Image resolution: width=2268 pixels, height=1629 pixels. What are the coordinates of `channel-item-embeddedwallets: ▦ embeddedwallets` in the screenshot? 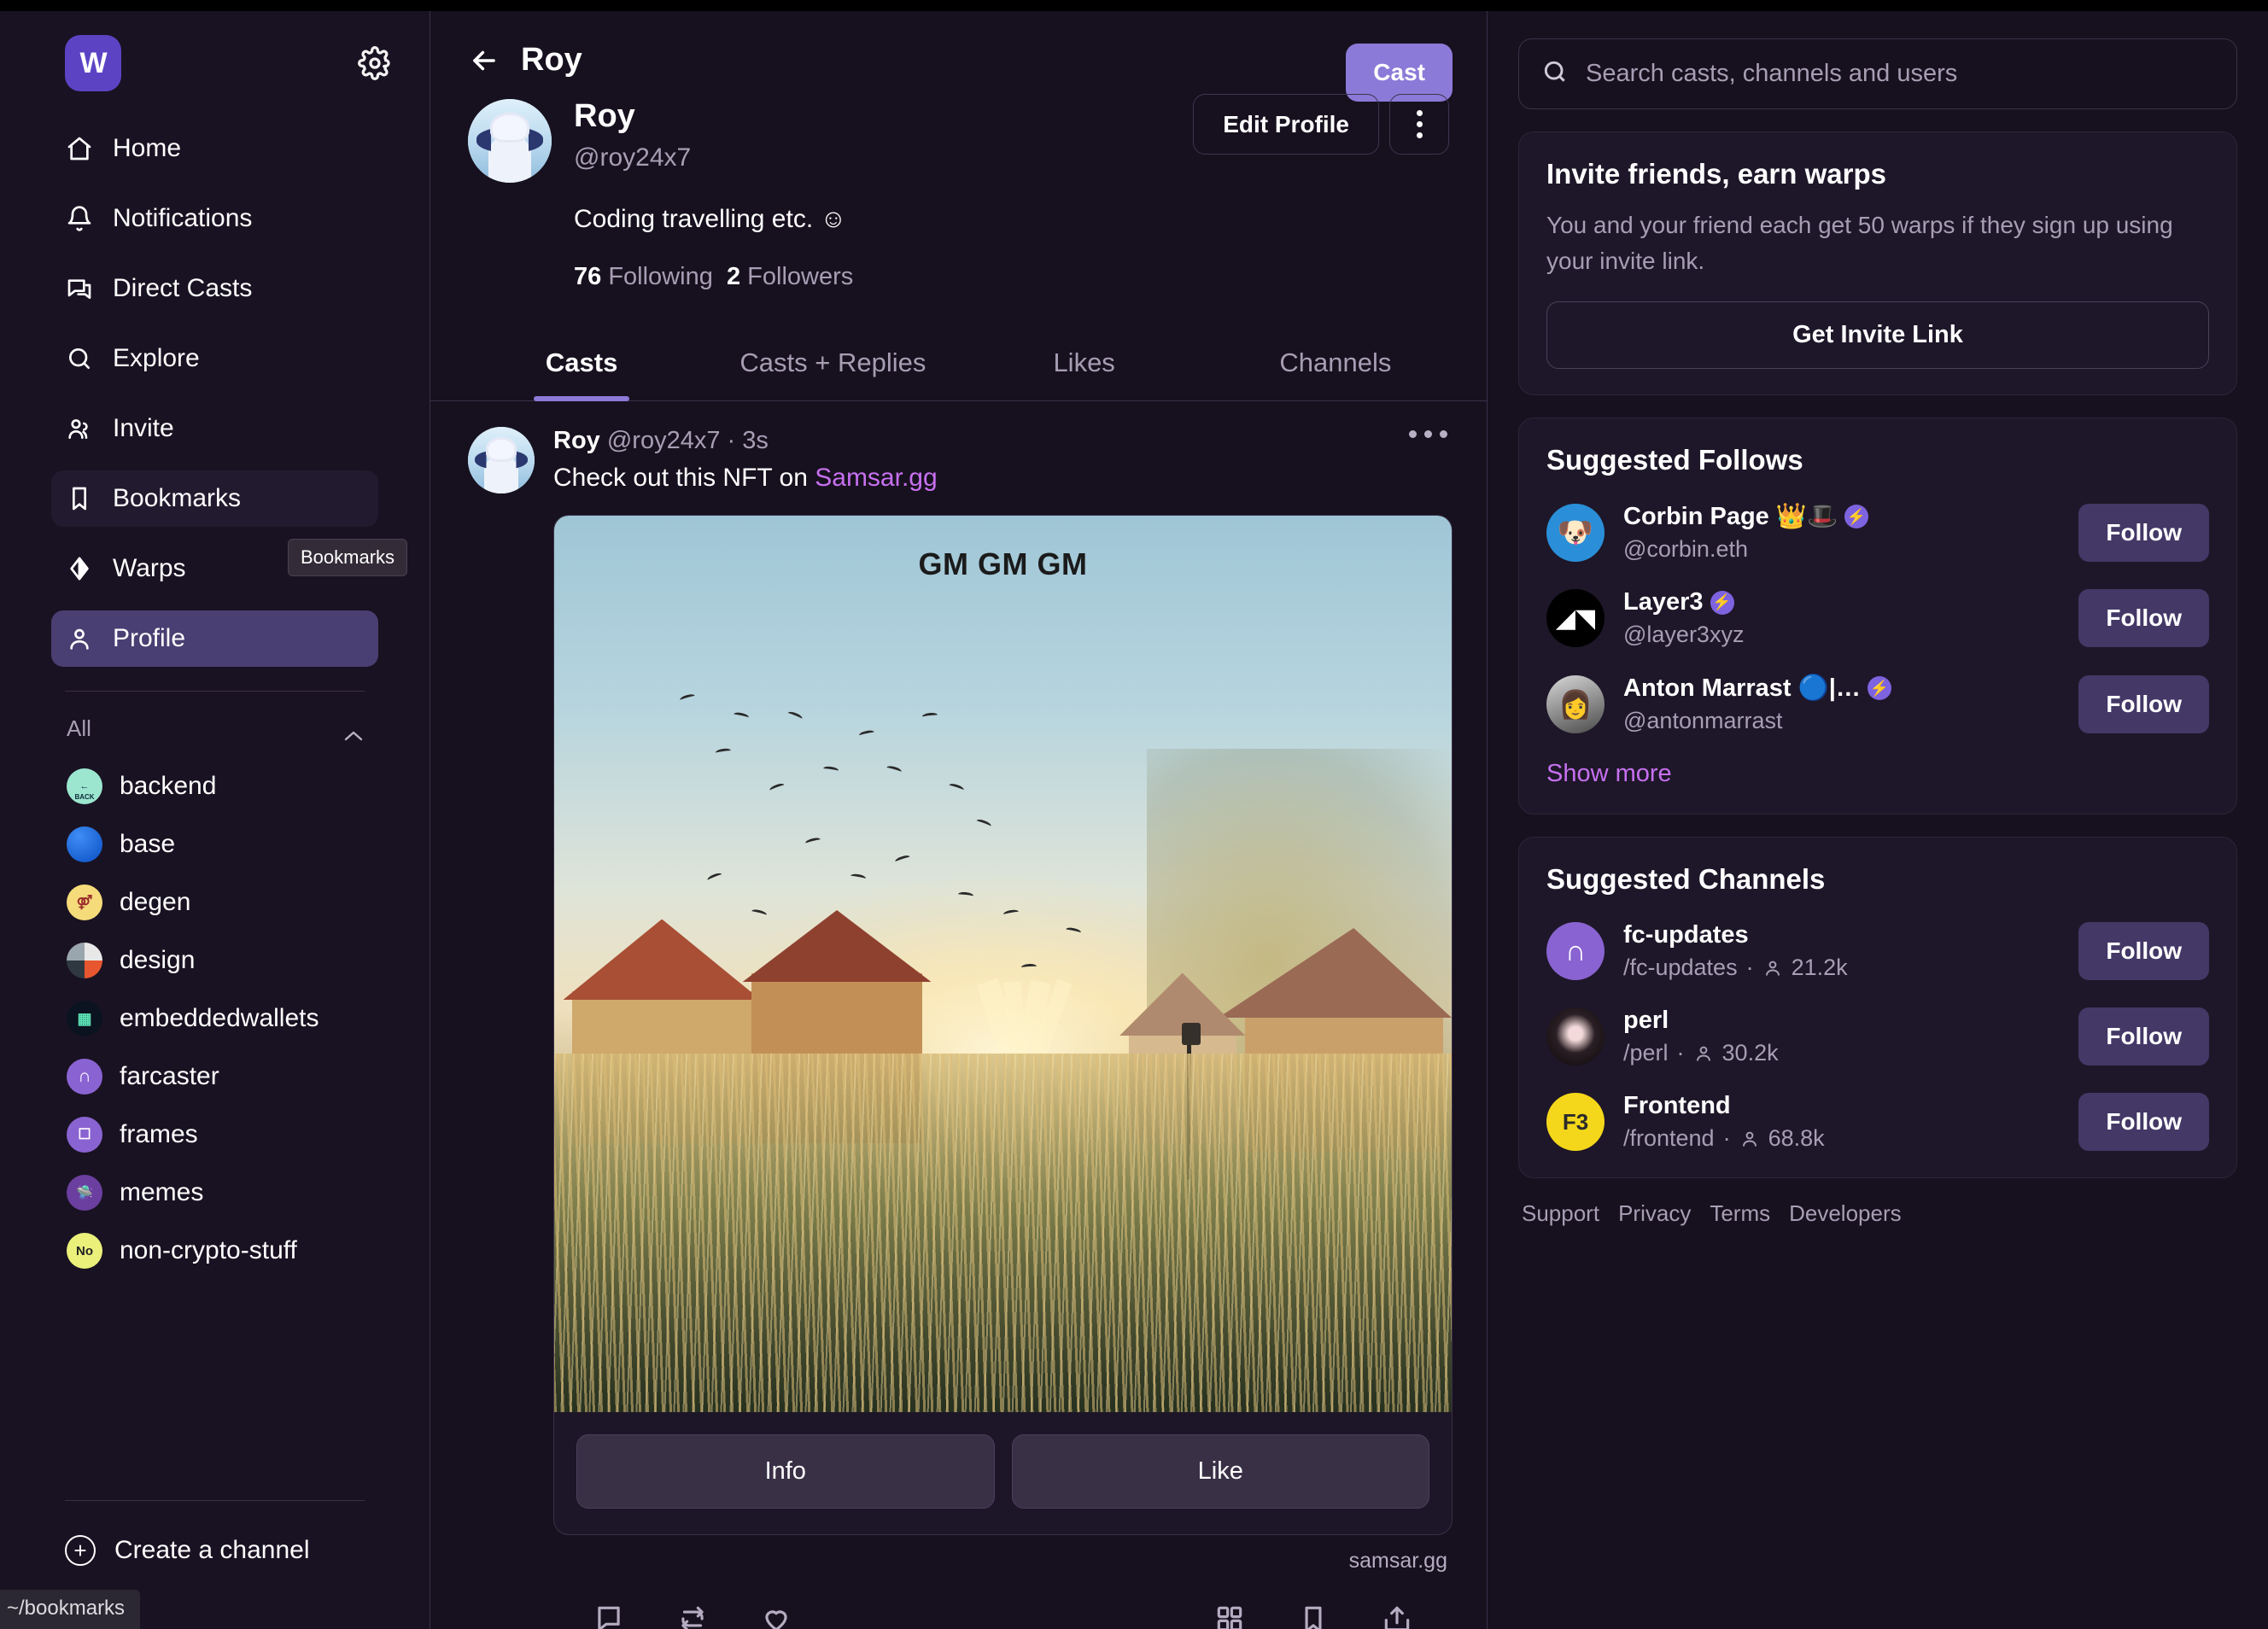 It's located at (216, 1019).